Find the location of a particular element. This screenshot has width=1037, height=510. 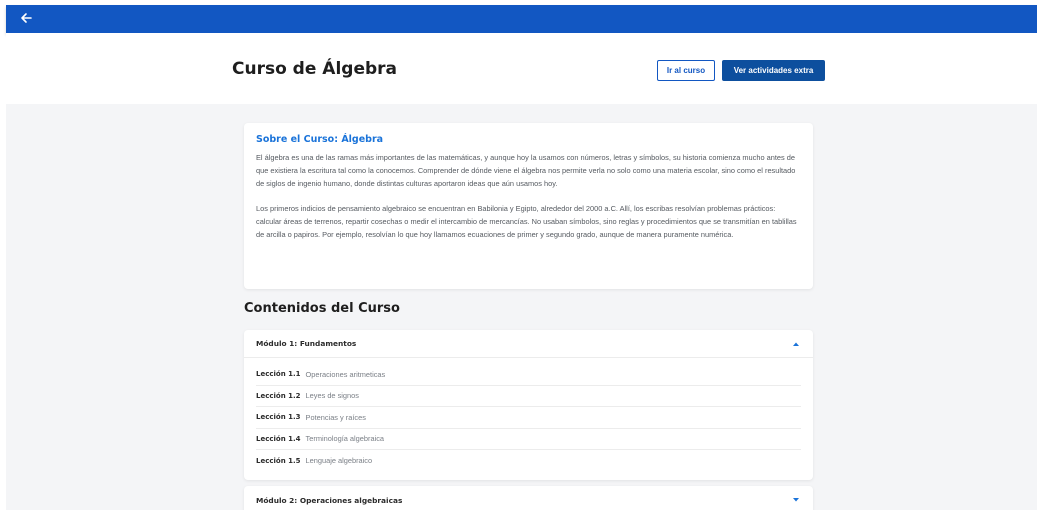

lesson-number: Lección 1.3 is located at coordinates (278, 417).